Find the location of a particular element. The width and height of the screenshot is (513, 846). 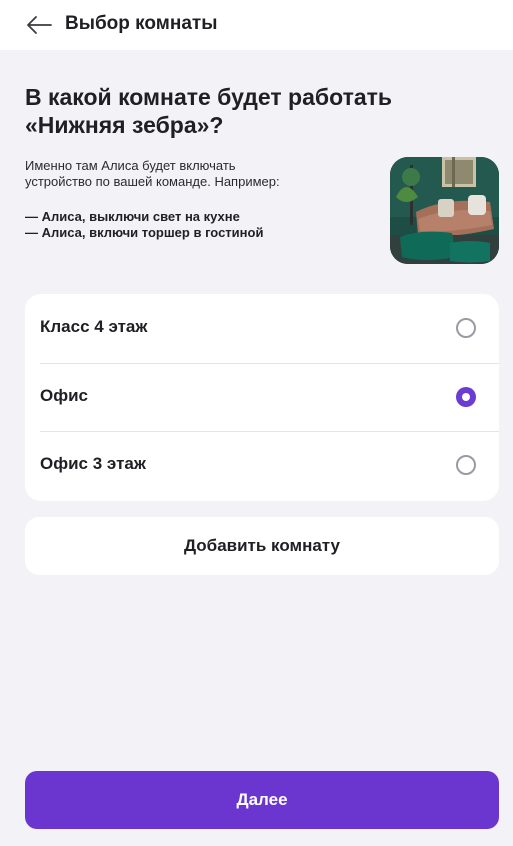

example-command: — Алиса, включи торшер в гостиной is located at coordinates (144, 232).